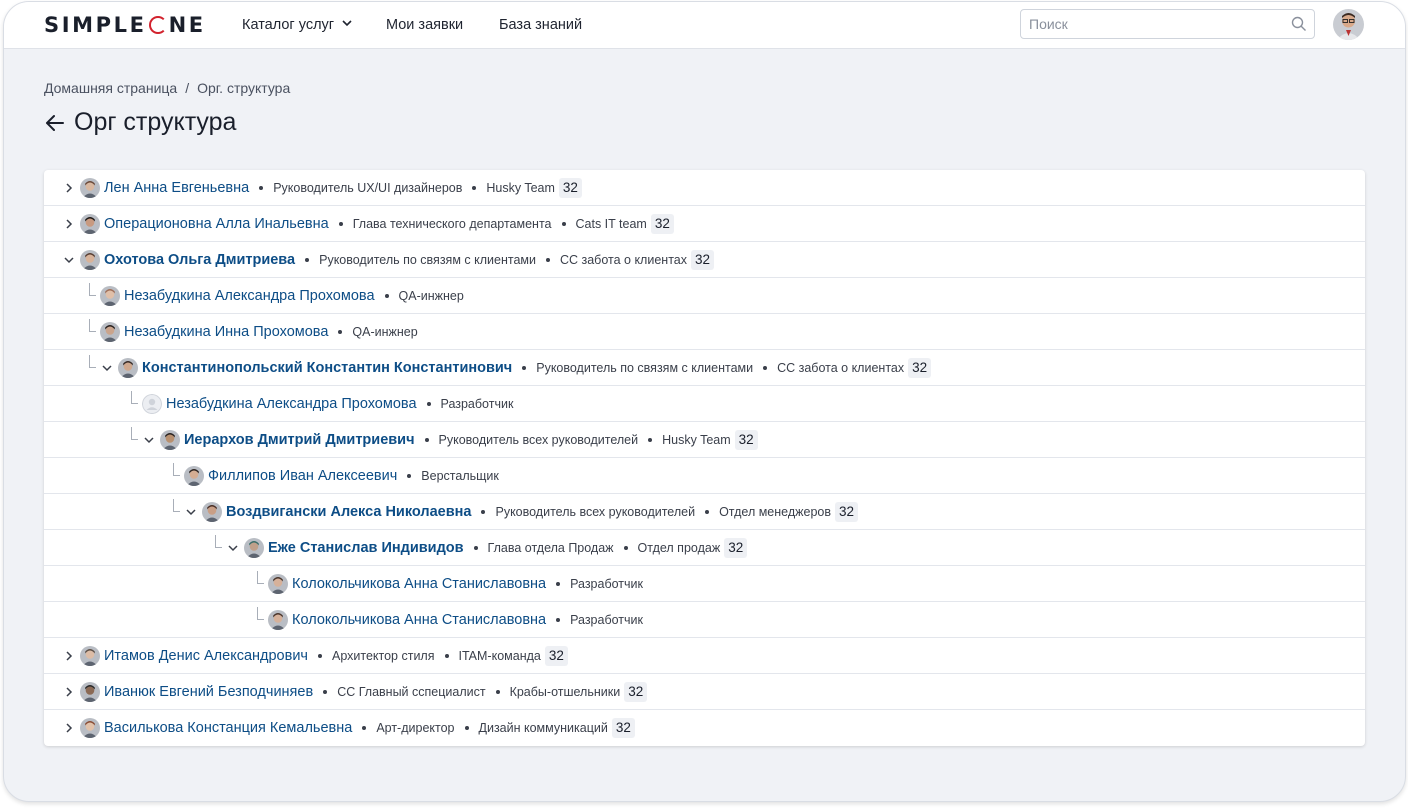 This screenshot has height=808, width=1408. I want to click on page-header: Орг структура, so click(140, 125).